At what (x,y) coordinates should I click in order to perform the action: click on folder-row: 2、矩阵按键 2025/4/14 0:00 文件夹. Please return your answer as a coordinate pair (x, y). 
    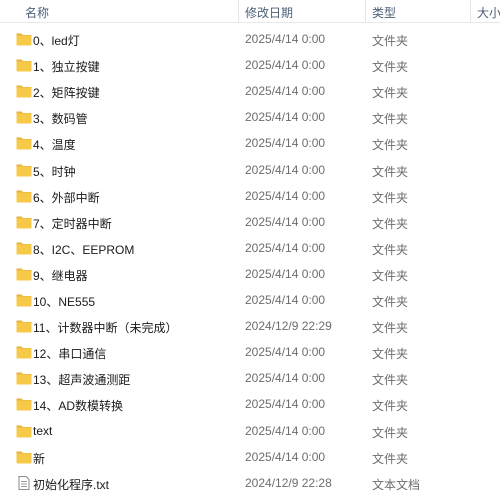
    Looking at the image, I should click on (250, 91).